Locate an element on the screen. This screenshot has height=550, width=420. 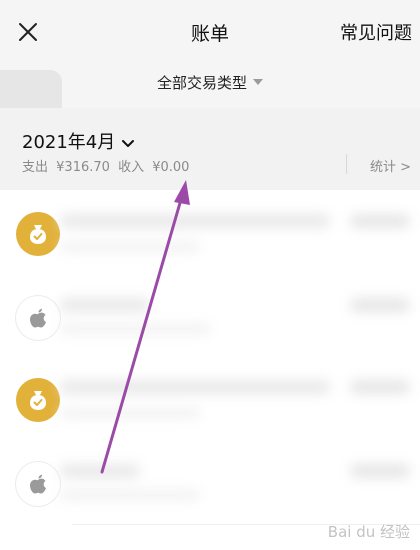
top-bar: 账单 常见问题 is located at coordinates (210, 31).